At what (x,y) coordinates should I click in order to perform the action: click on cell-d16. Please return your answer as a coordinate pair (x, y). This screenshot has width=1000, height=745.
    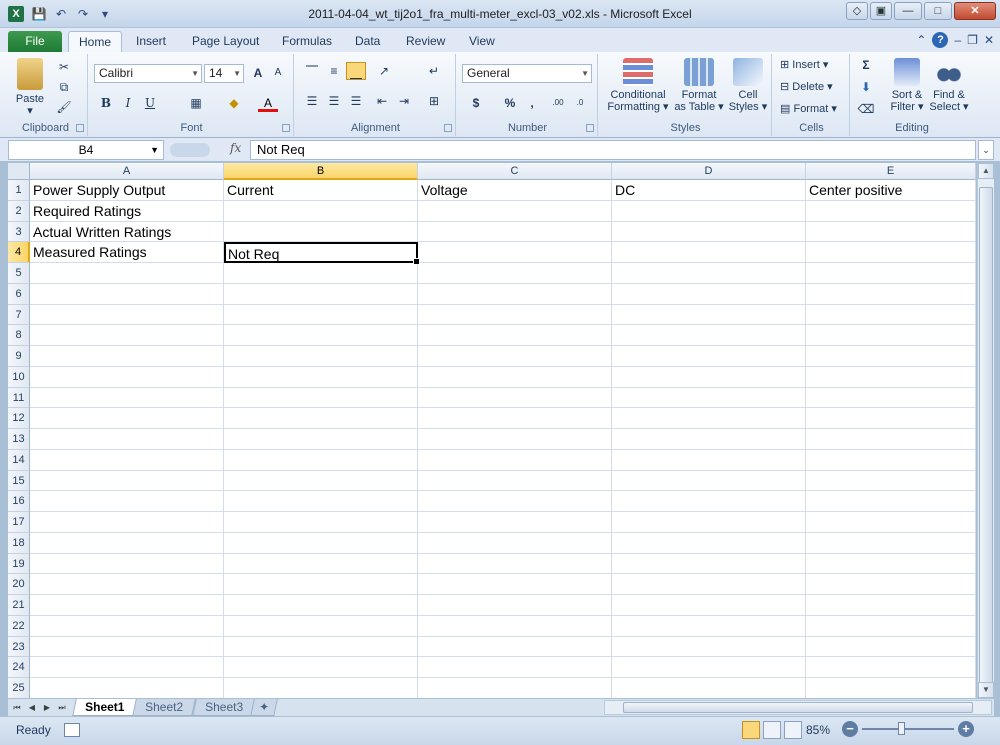
    Looking at the image, I should click on (709, 501).